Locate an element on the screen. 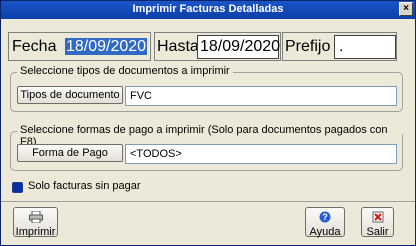 The height and width of the screenshot is (246, 416). help-button: ? Ayuda is located at coordinates (325, 222).